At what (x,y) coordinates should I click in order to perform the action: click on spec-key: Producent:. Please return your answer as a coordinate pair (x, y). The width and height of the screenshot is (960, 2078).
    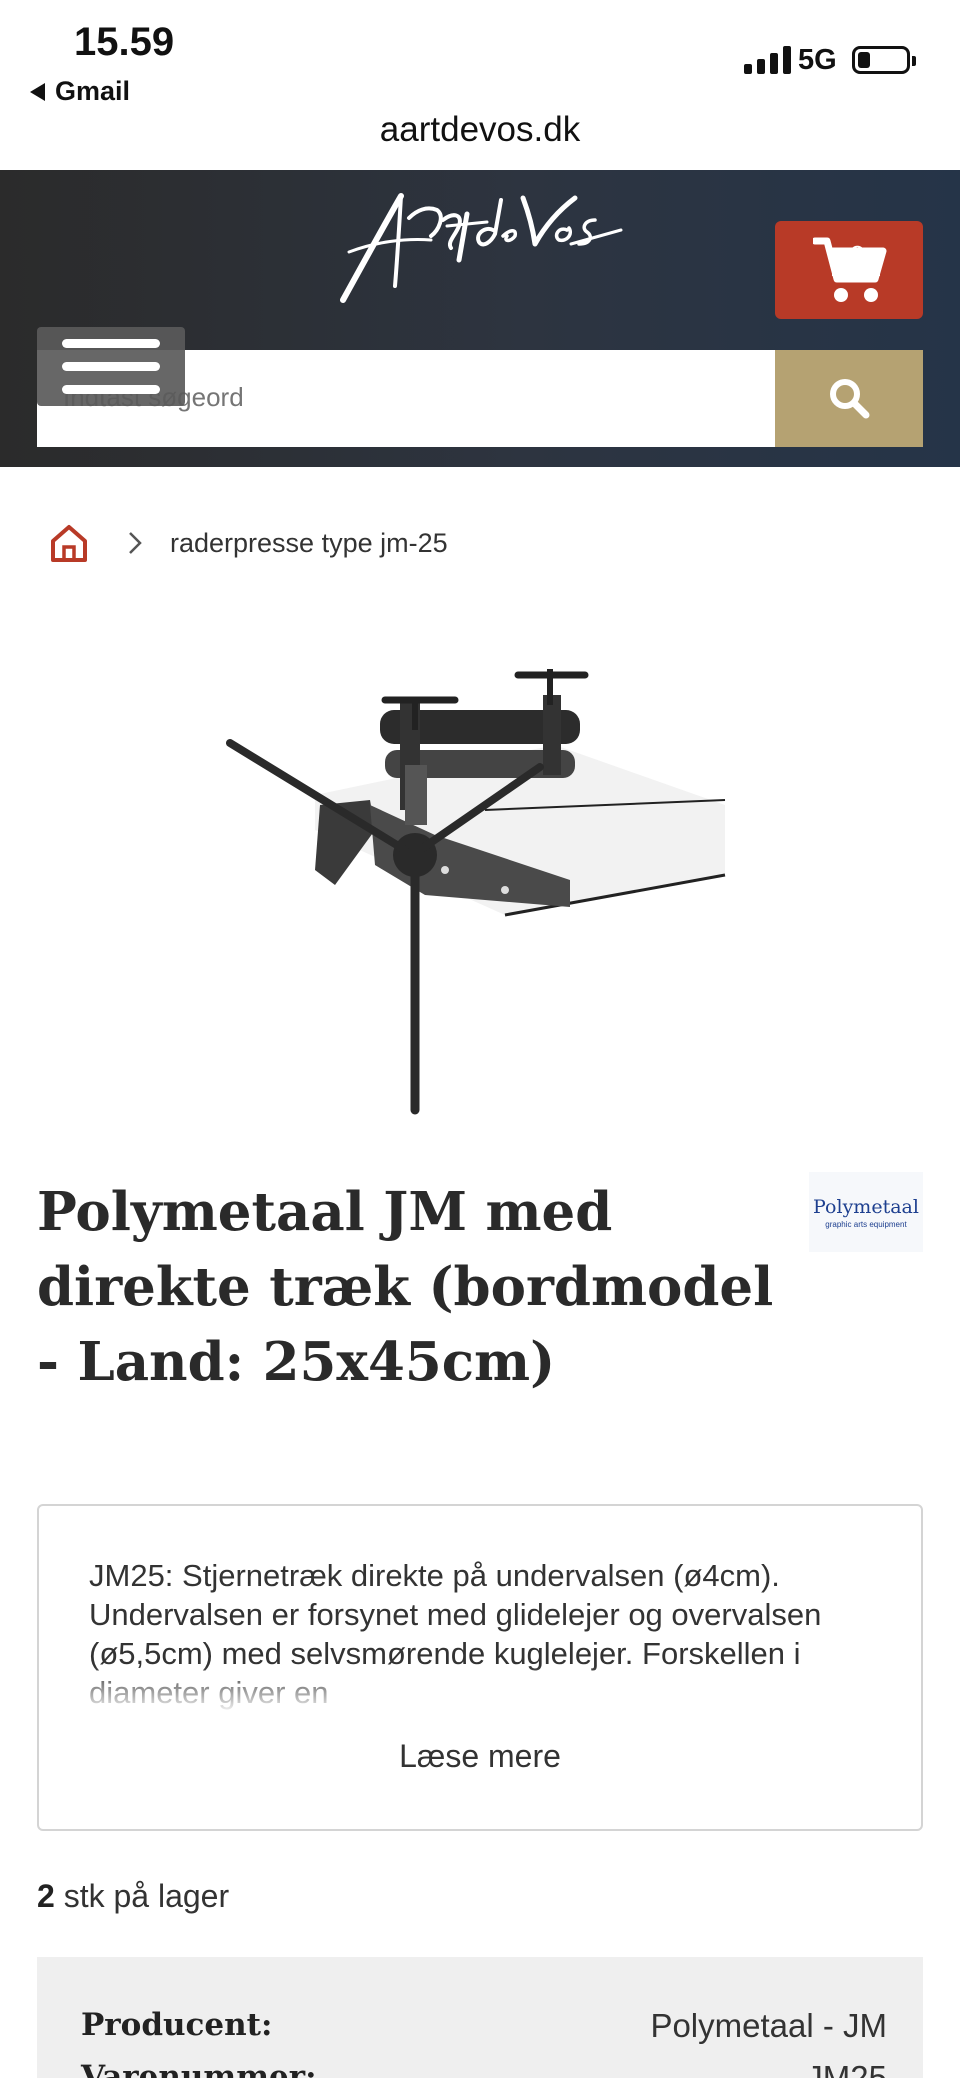
    Looking at the image, I should click on (177, 2025).